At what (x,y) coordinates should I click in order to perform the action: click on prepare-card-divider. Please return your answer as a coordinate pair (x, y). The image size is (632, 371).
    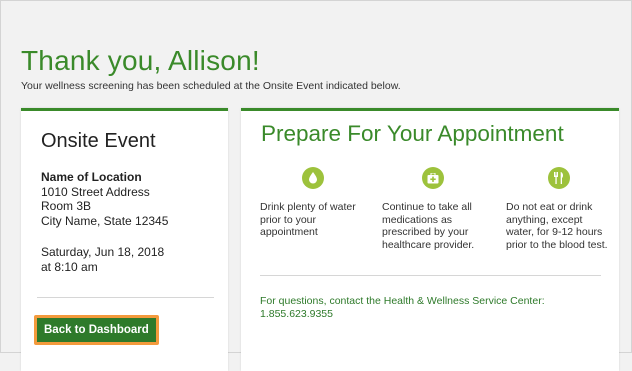
    Looking at the image, I should click on (430, 275).